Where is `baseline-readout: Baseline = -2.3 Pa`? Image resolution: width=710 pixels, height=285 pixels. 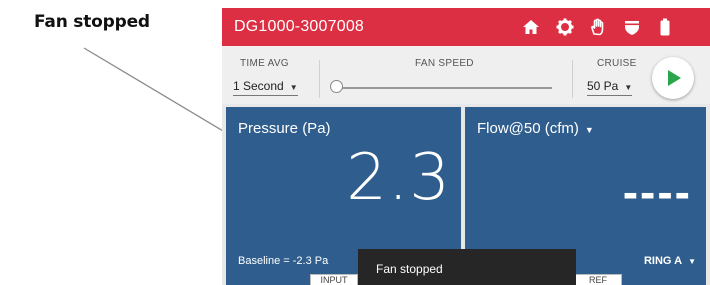 baseline-readout: Baseline = -2.3 Pa is located at coordinates (283, 261).